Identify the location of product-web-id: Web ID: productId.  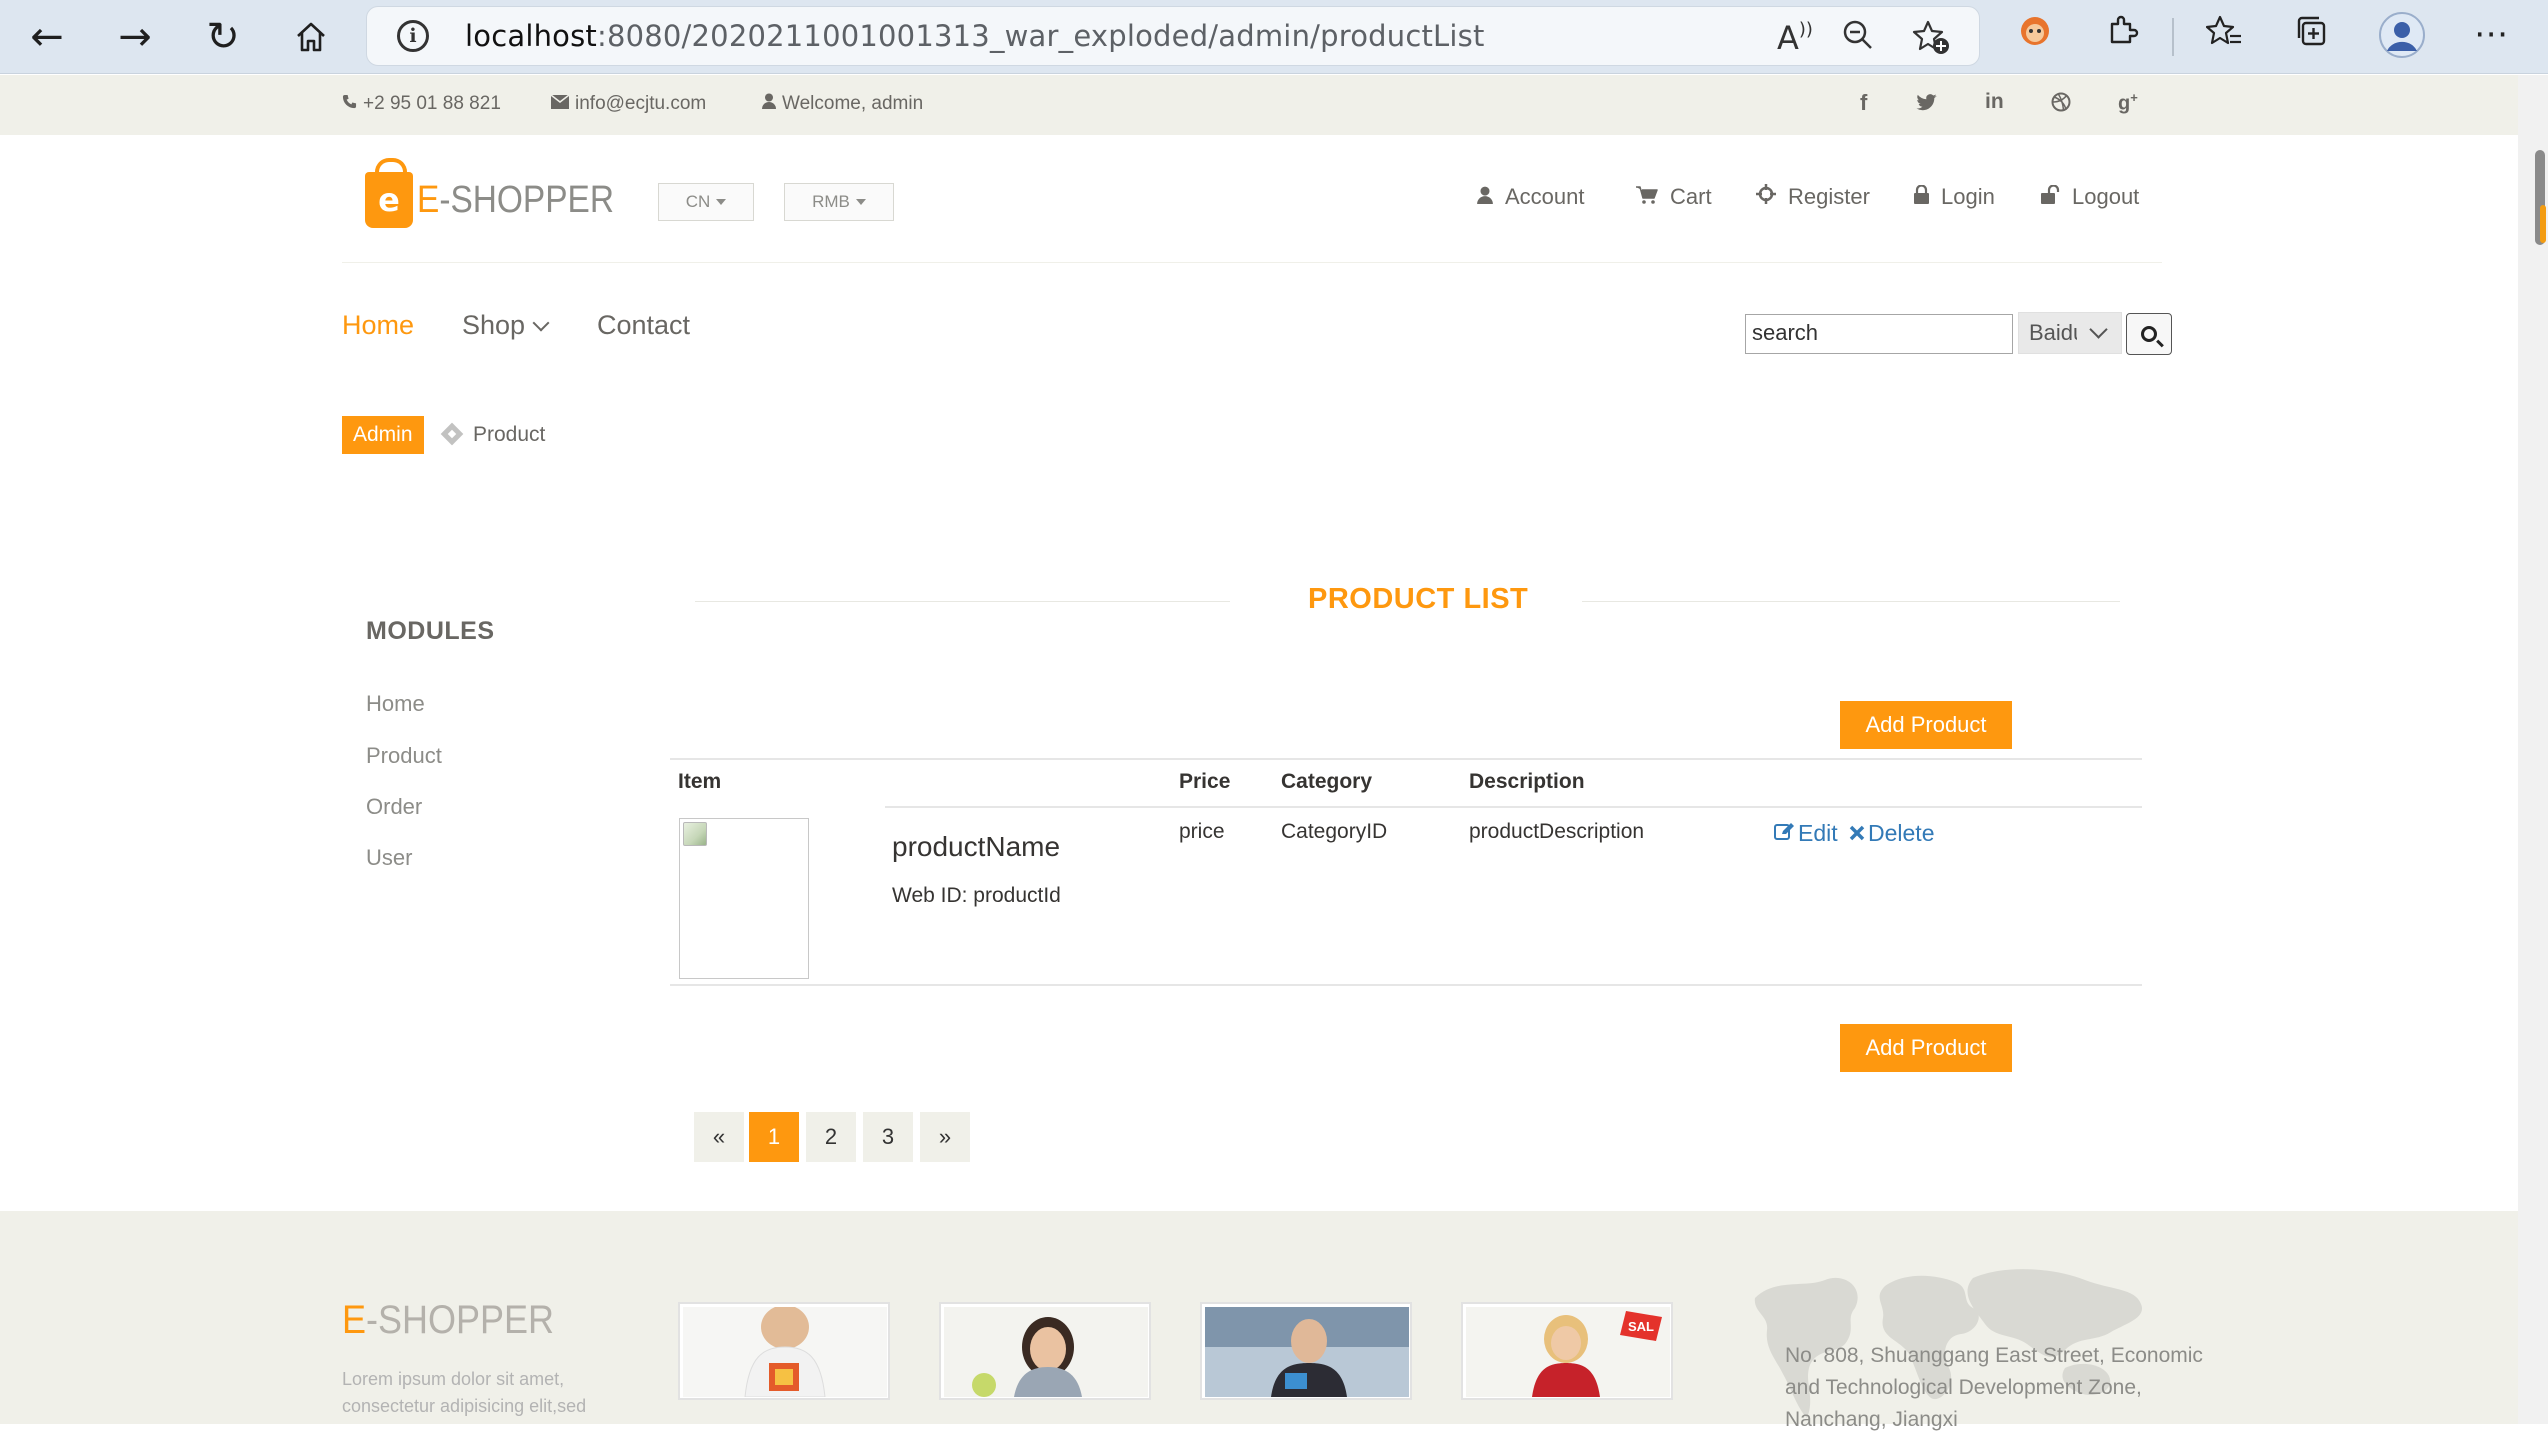
(976, 895).